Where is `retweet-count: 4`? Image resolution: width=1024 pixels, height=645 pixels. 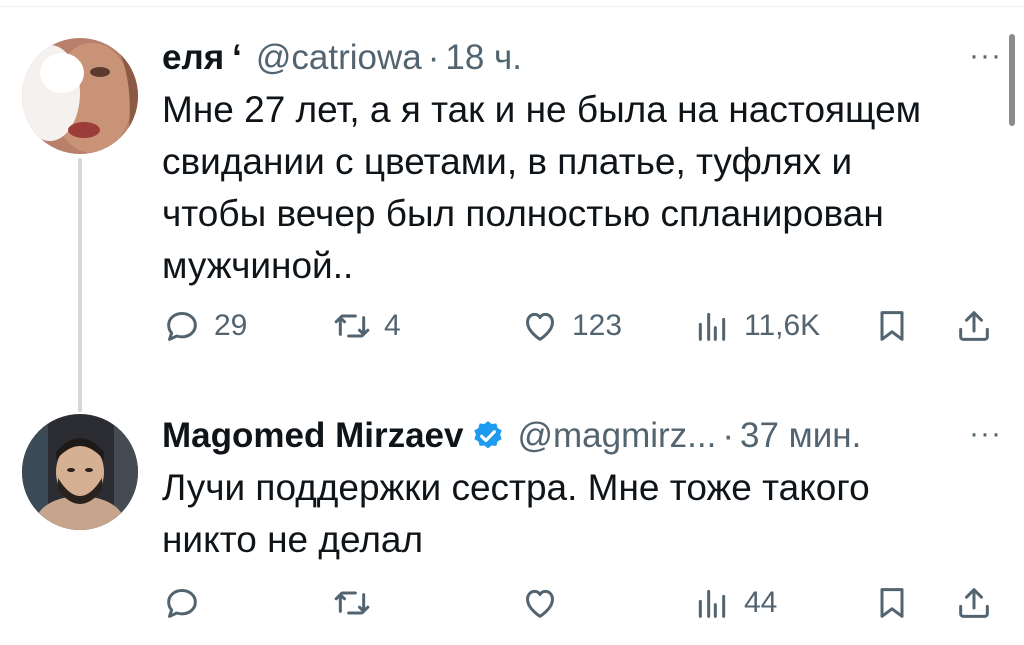
retweet-count: 4 is located at coordinates (392, 325).